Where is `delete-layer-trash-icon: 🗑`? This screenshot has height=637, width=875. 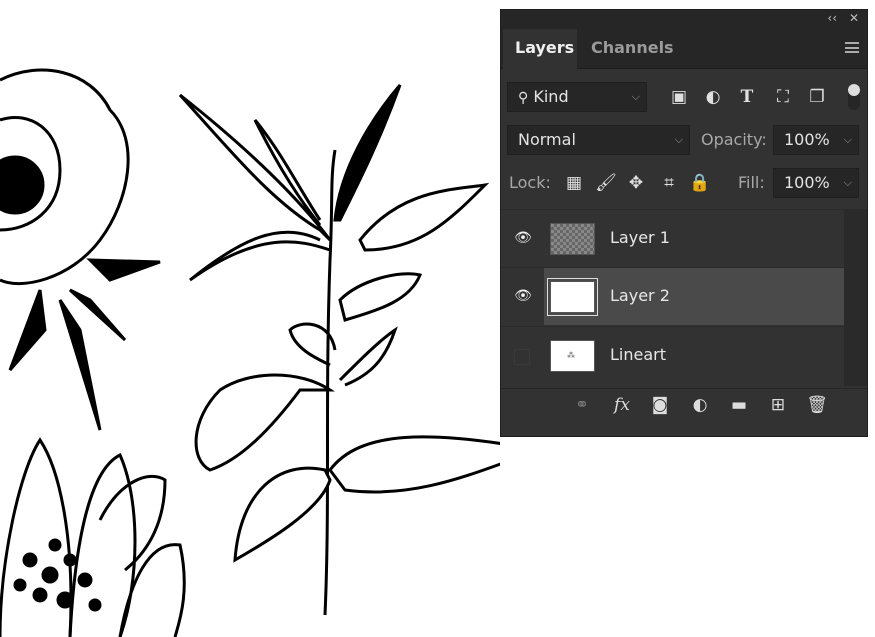 delete-layer-trash-icon: 🗑 is located at coordinates (817, 405).